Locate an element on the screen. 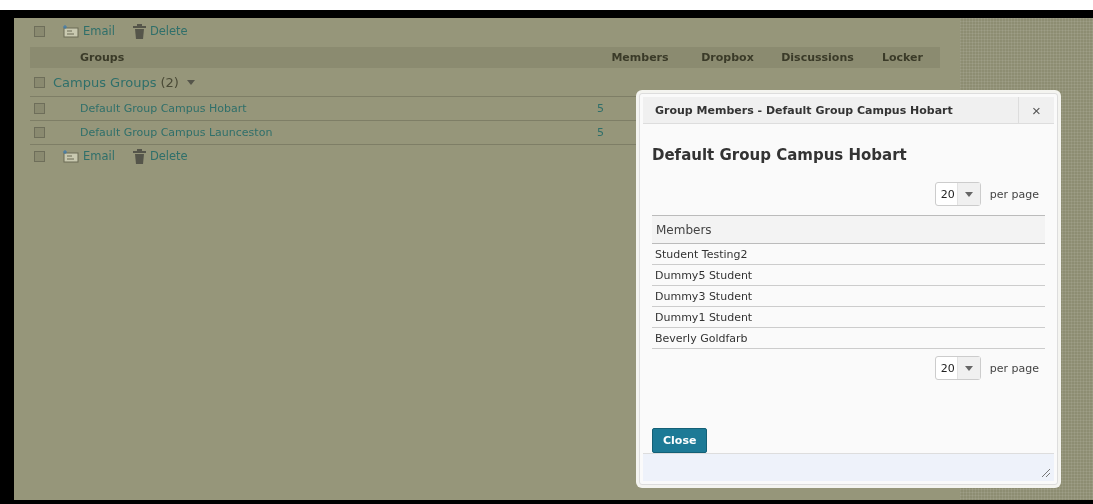  member-name: Dummy1 Student is located at coordinates (848, 318).